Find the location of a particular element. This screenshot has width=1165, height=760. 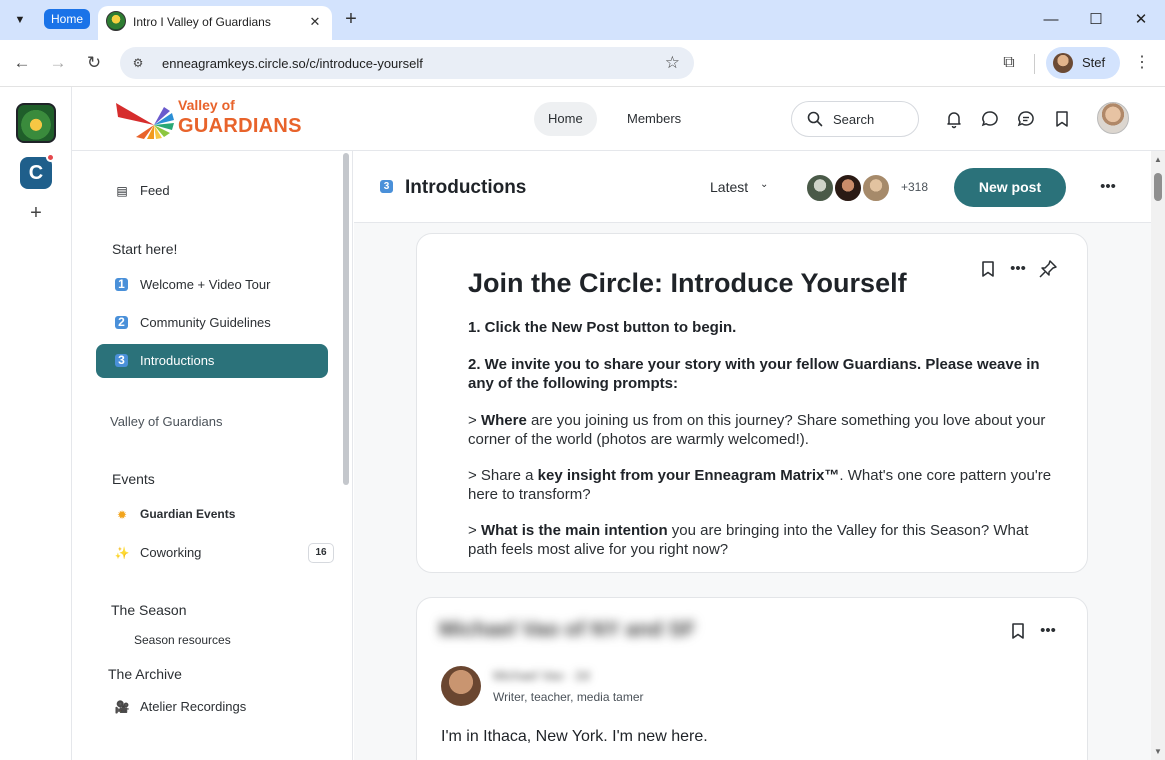

post-body: I'm in Ithaca, New York. I'm new here. is located at coordinates (574, 736).